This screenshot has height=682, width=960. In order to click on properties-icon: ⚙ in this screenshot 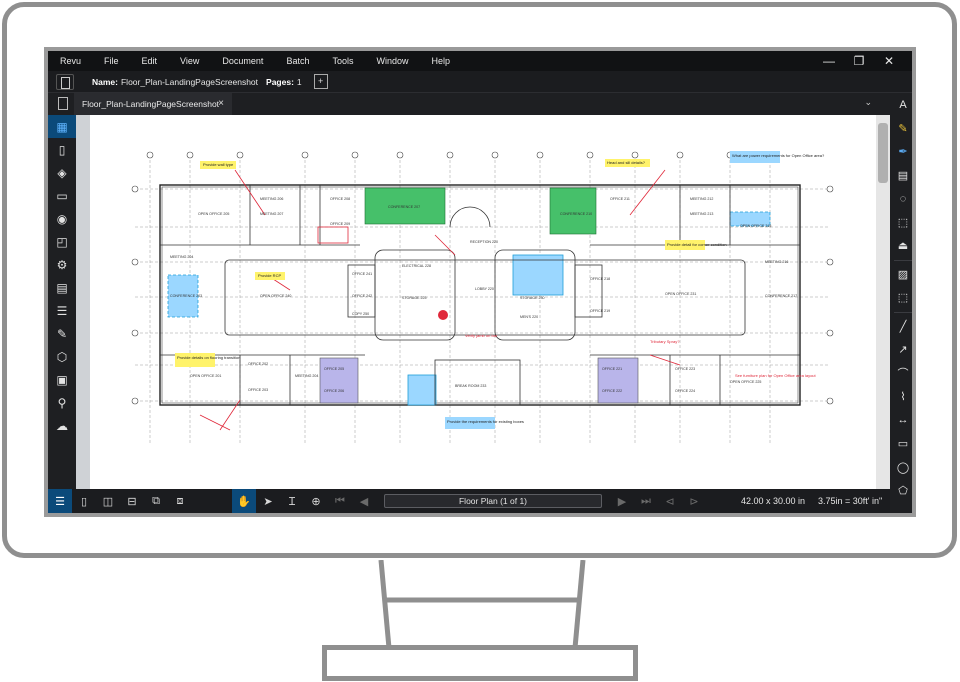, I will do `click(62, 264)`.